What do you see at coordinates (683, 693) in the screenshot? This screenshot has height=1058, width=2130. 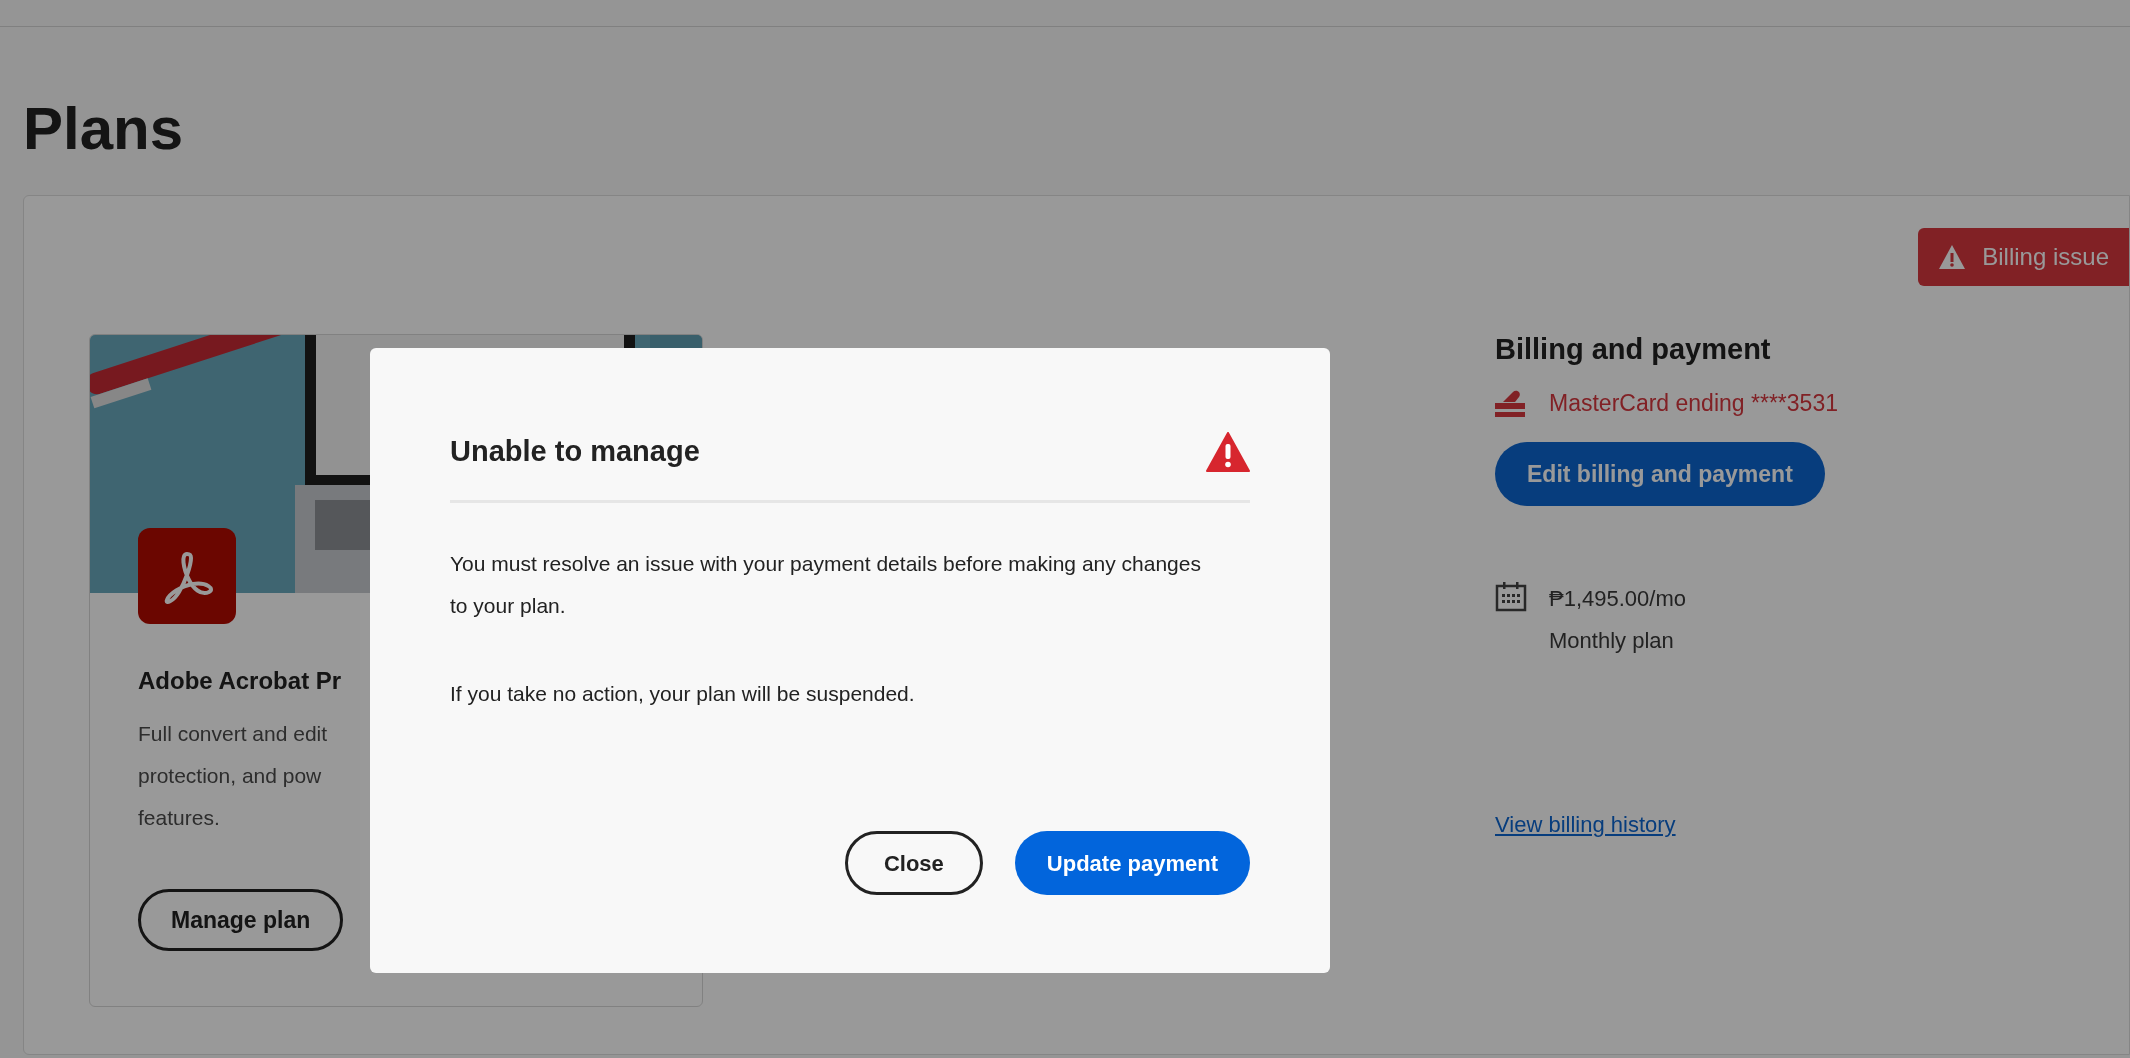 I see `dialog-message: If you take no action, your plan will be suspended.` at bounding box center [683, 693].